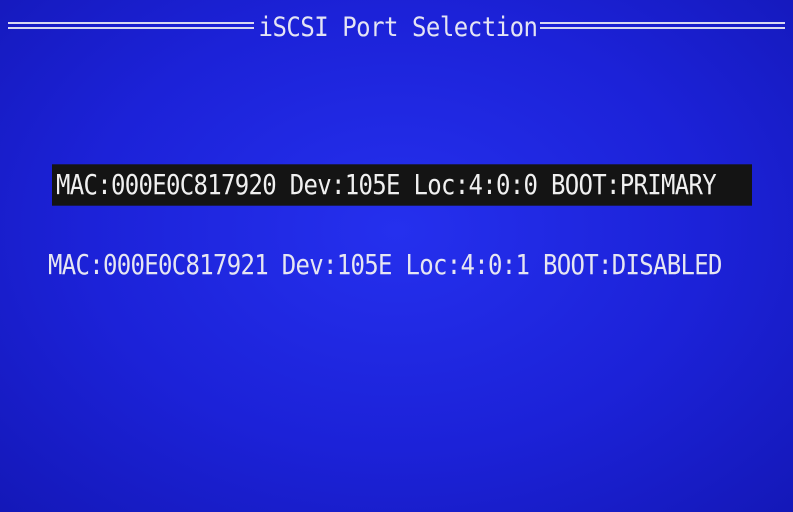 The image size is (793, 512). What do you see at coordinates (131, 25) in the screenshot?
I see `title-border-left` at bounding box center [131, 25].